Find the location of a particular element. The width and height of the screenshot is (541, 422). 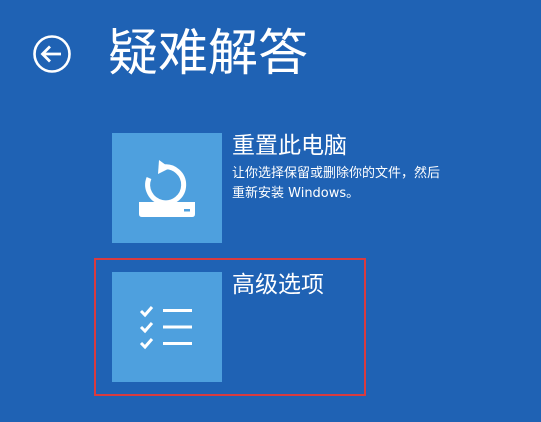

reset-pc-tile is located at coordinates (167, 188).